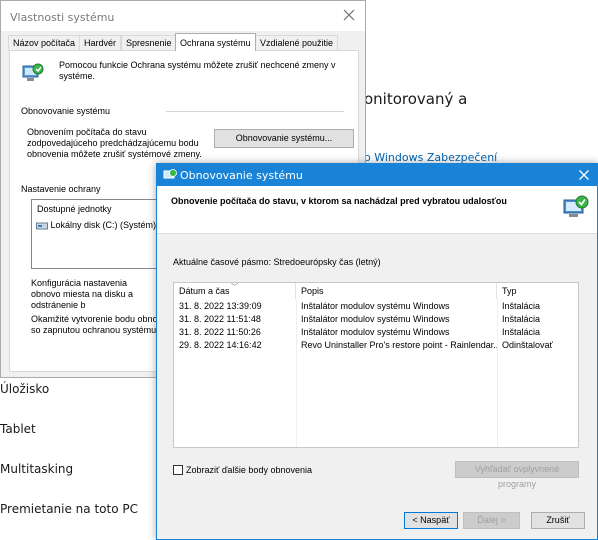 This screenshot has width=598, height=540. I want to click on show-more-label: Zobraziť ďalšie body obnovenia, so click(249, 470).